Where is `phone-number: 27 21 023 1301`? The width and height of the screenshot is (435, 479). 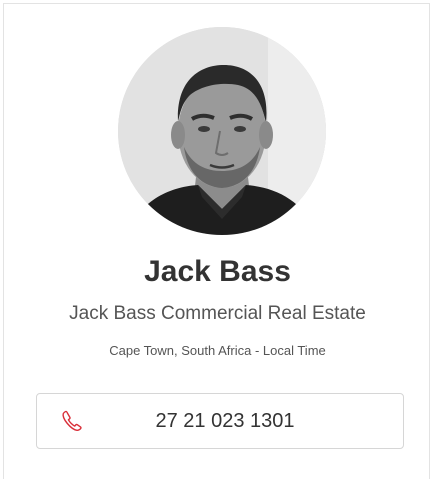
phone-number: 27 21 023 1301 is located at coordinates (225, 421).